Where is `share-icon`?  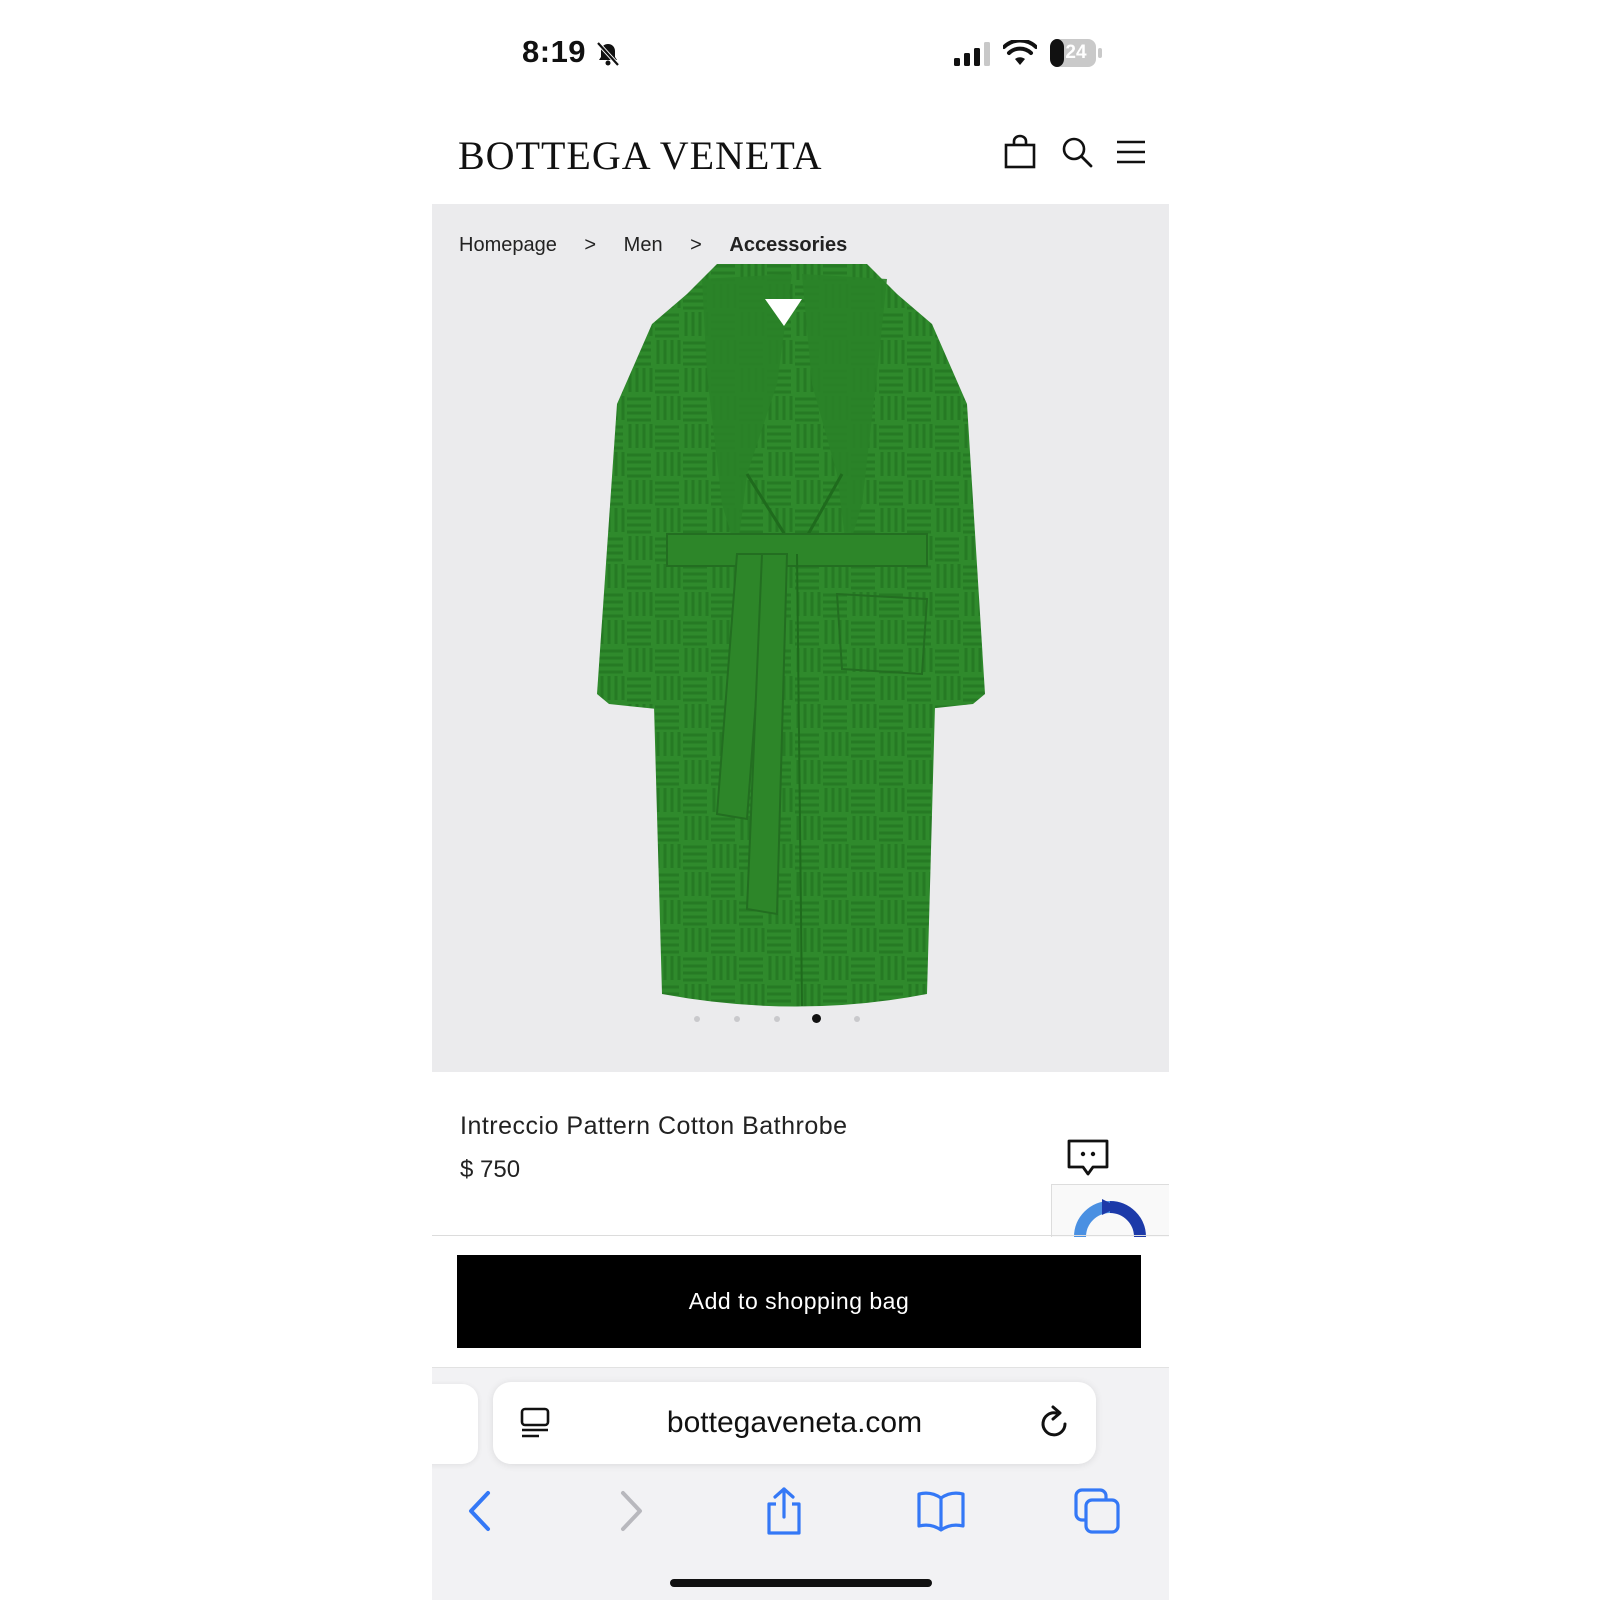 share-icon is located at coordinates (784, 1511).